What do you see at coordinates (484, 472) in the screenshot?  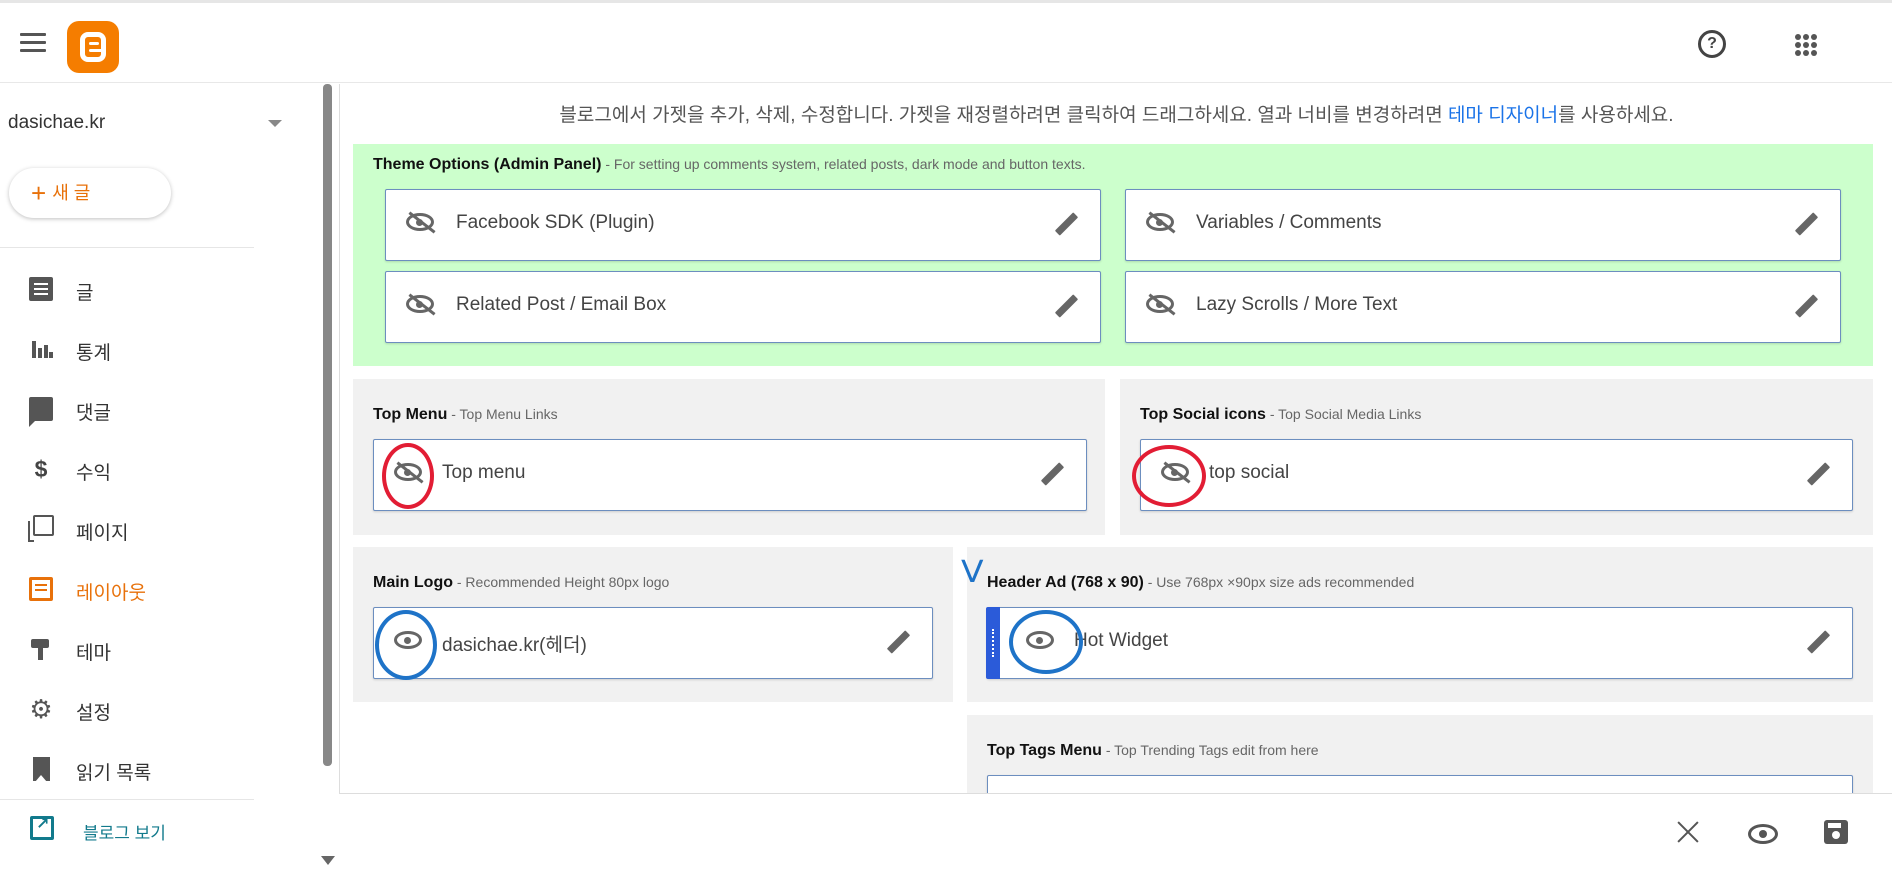 I see `widget-label: Top menu` at bounding box center [484, 472].